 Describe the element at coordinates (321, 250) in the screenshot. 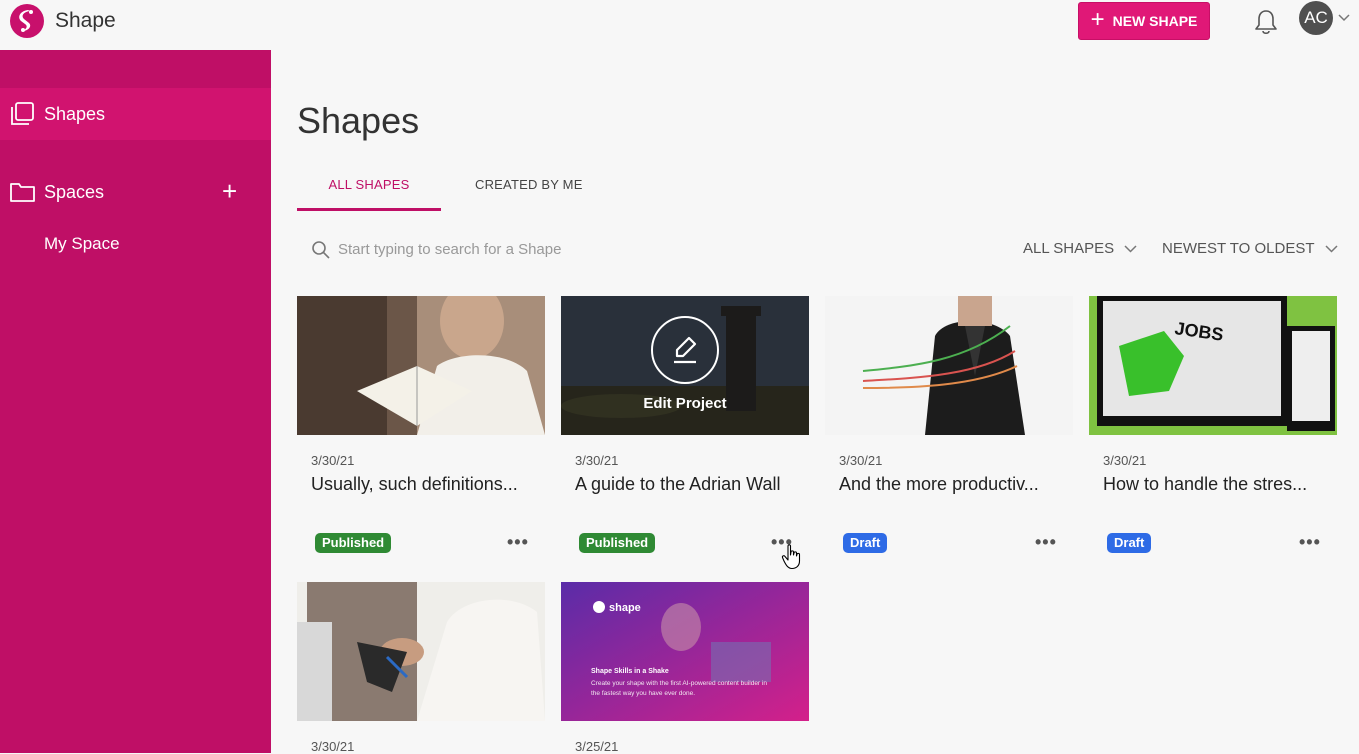

I see `search-icon` at that location.